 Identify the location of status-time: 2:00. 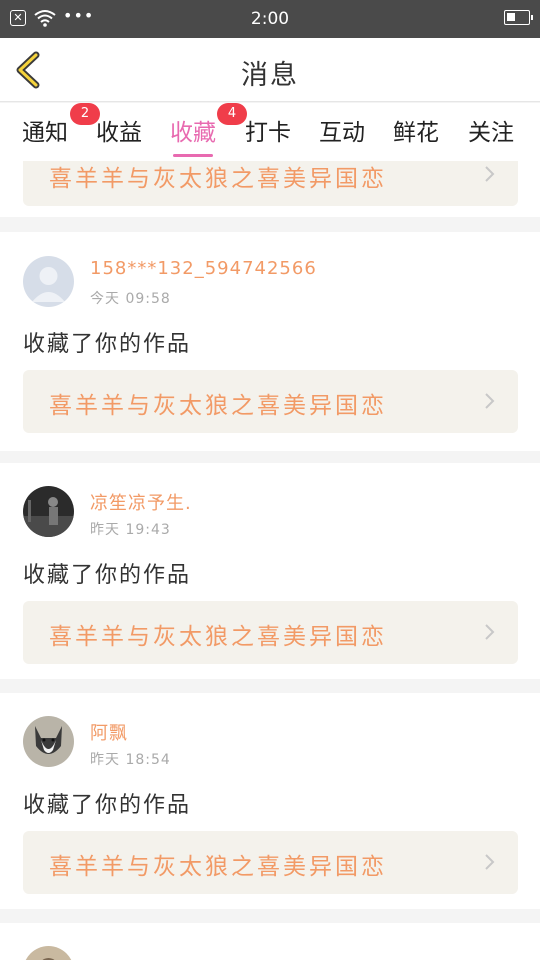
(270, 19).